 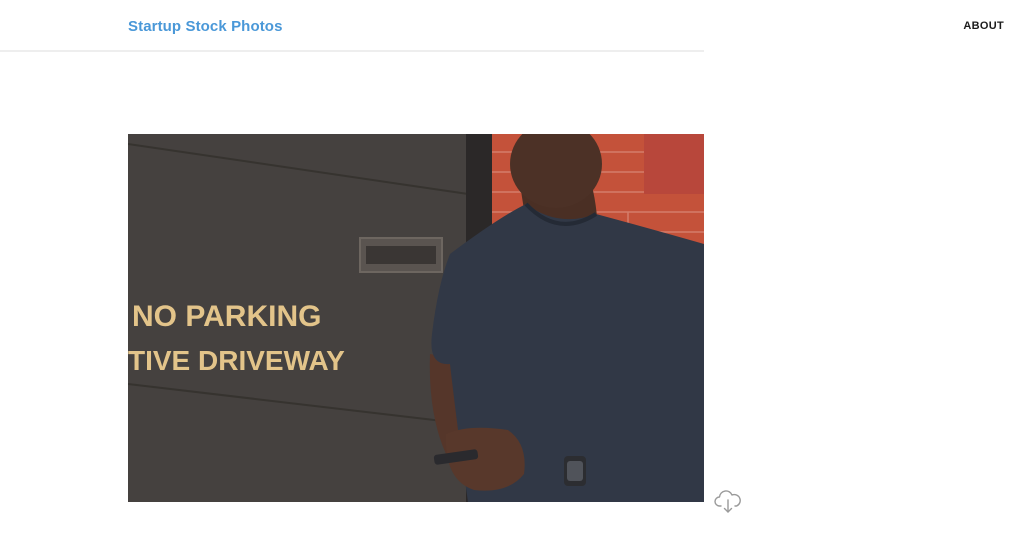 What do you see at coordinates (512, 26) in the screenshot?
I see `site-header: Startup Stock Photos ABOUT` at bounding box center [512, 26].